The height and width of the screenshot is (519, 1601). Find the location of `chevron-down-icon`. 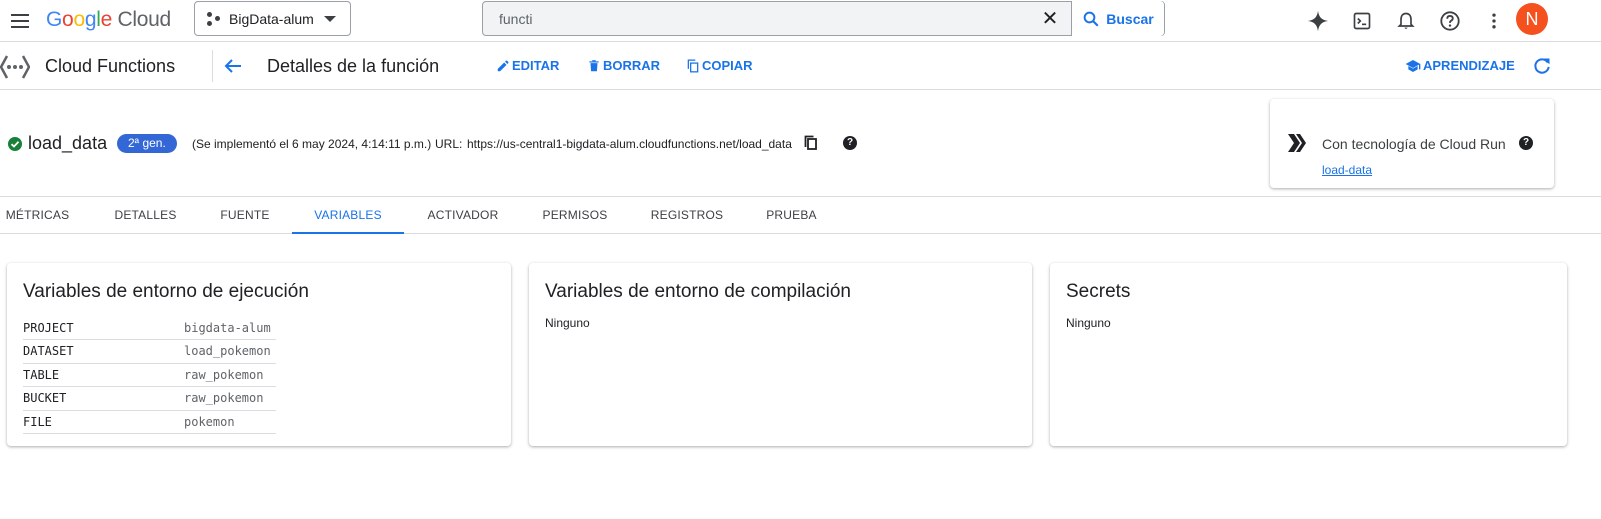

chevron-down-icon is located at coordinates (330, 19).